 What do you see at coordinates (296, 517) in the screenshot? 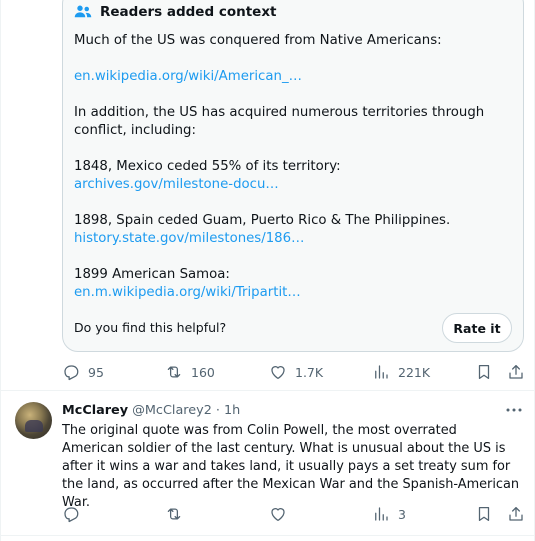
I see `reply-tweet-actions: 3` at bounding box center [296, 517].